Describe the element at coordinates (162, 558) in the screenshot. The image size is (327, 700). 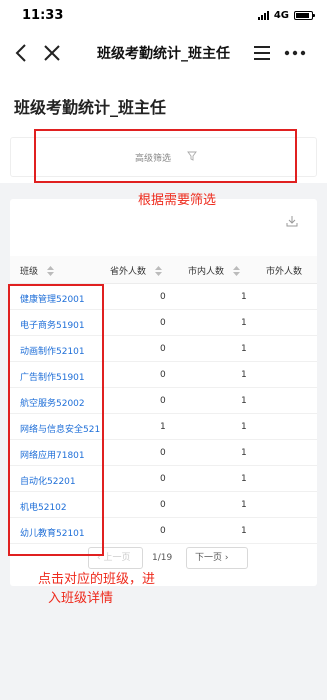
I see `page-info: 1/19` at that location.